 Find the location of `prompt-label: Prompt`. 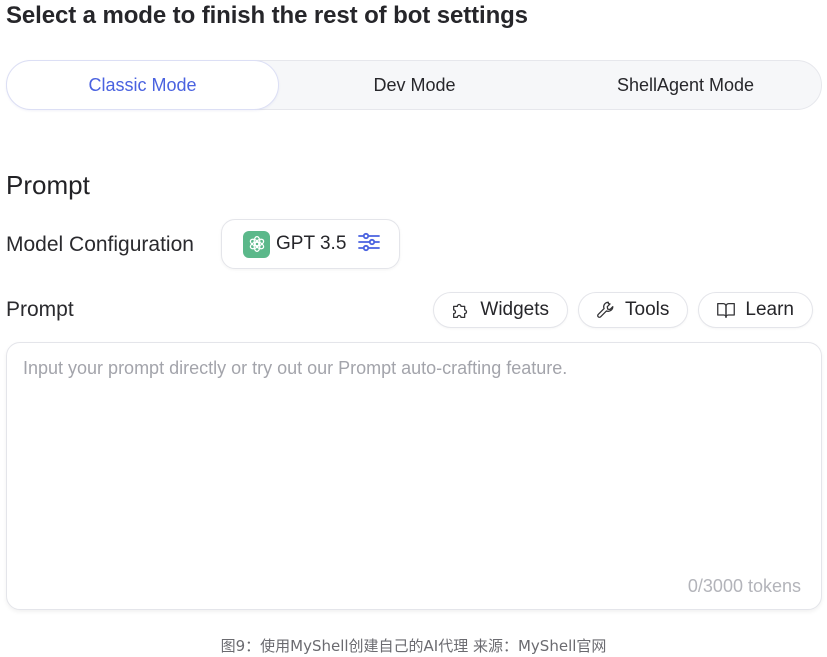

prompt-label: Prompt is located at coordinates (40, 309).